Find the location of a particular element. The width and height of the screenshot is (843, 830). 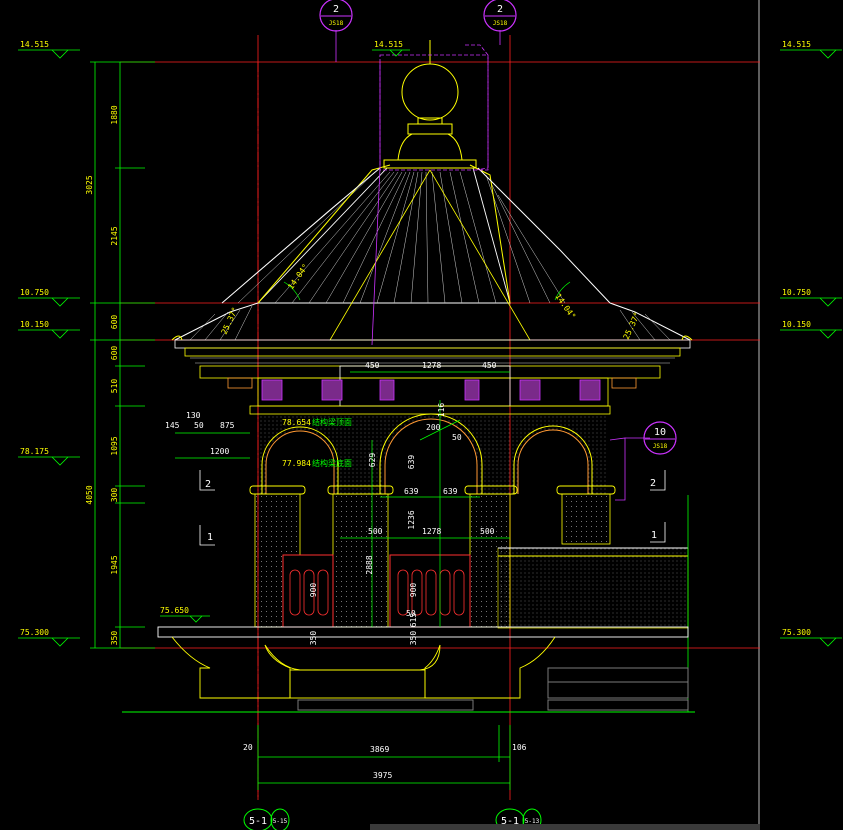

pillar-right is located at coordinates (586, 519).